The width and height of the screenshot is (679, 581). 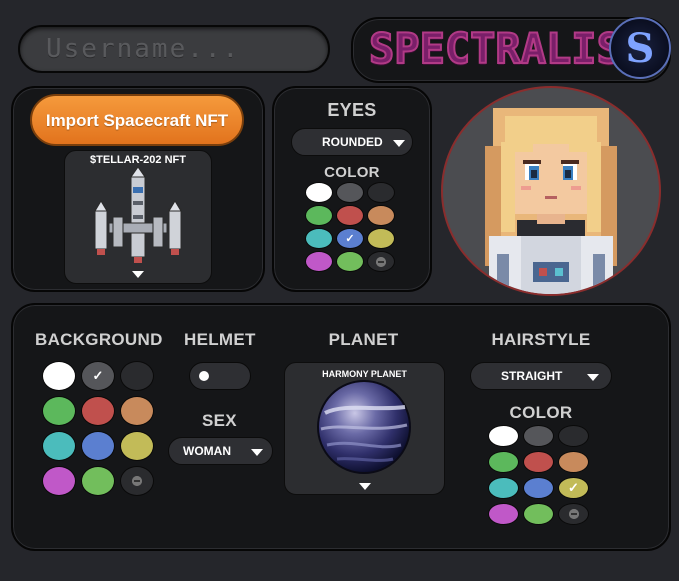 I want to click on eyes-swatch-magenta, so click(x=319, y=261).